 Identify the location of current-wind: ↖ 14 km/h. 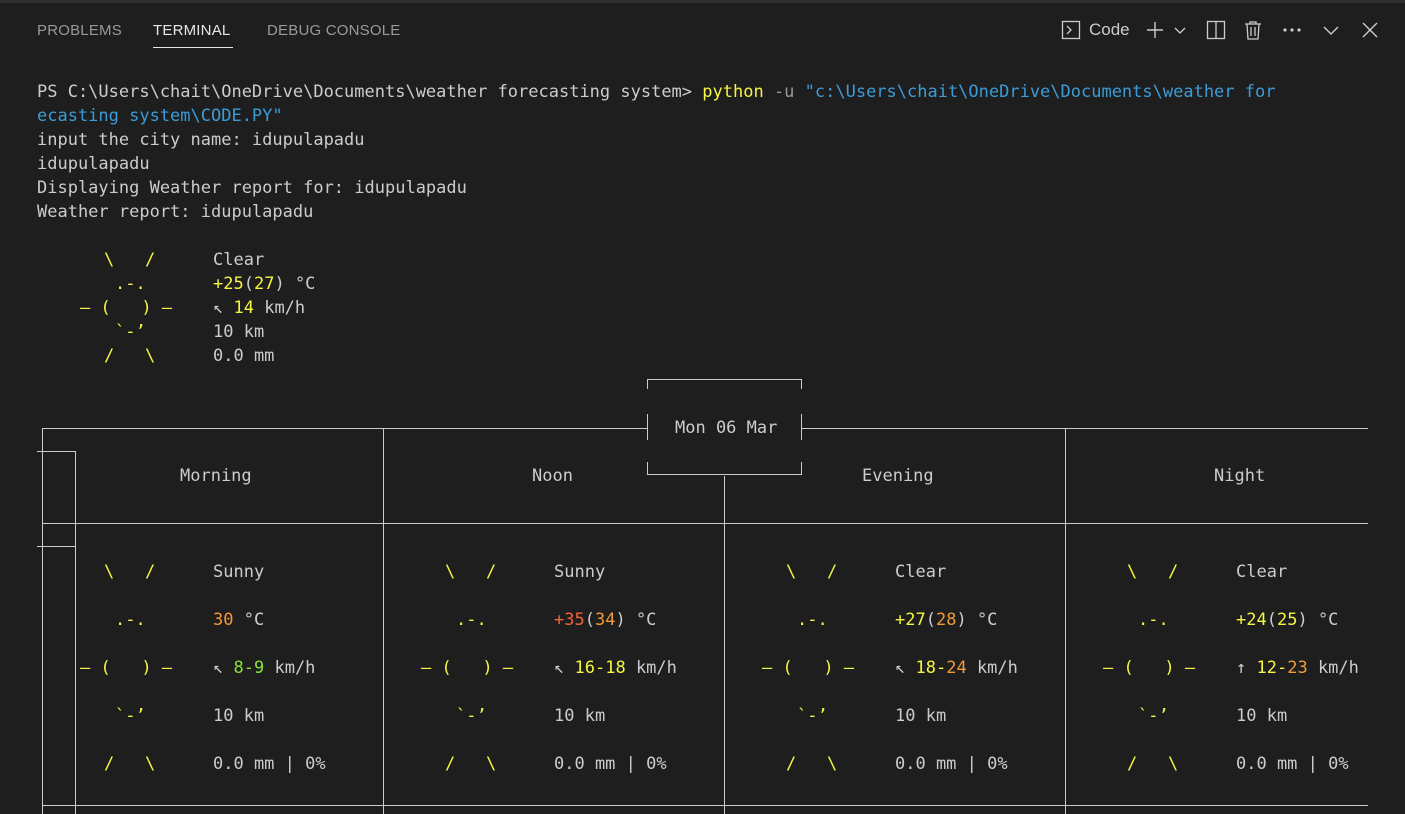
(259, 308).